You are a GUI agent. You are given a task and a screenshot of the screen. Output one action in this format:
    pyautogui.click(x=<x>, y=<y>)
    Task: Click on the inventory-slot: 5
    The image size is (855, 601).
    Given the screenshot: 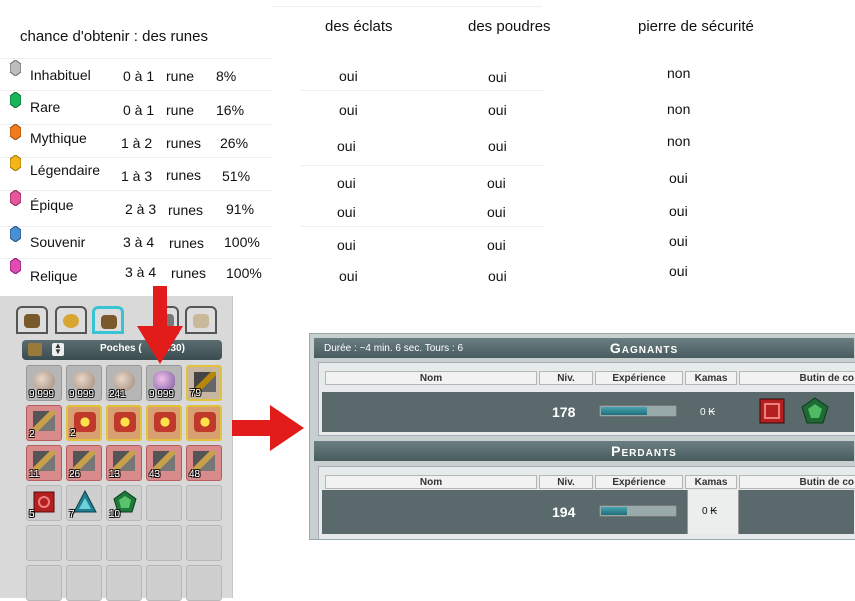 What is the action you would take?
    pyautogui.click(x=44, y=503)
    